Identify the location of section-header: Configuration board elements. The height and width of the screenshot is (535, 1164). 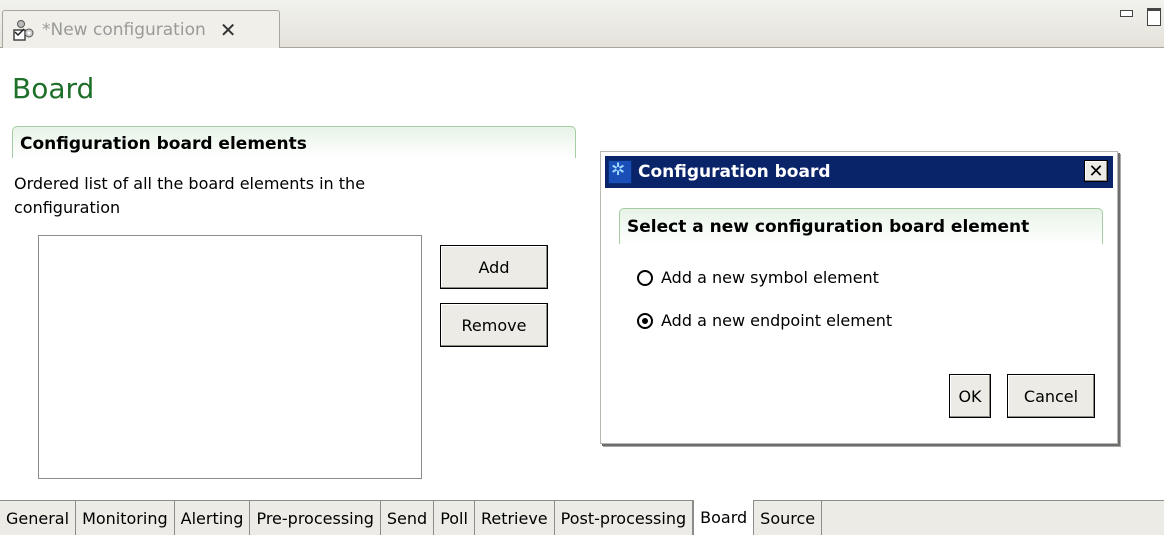
(294, 142).